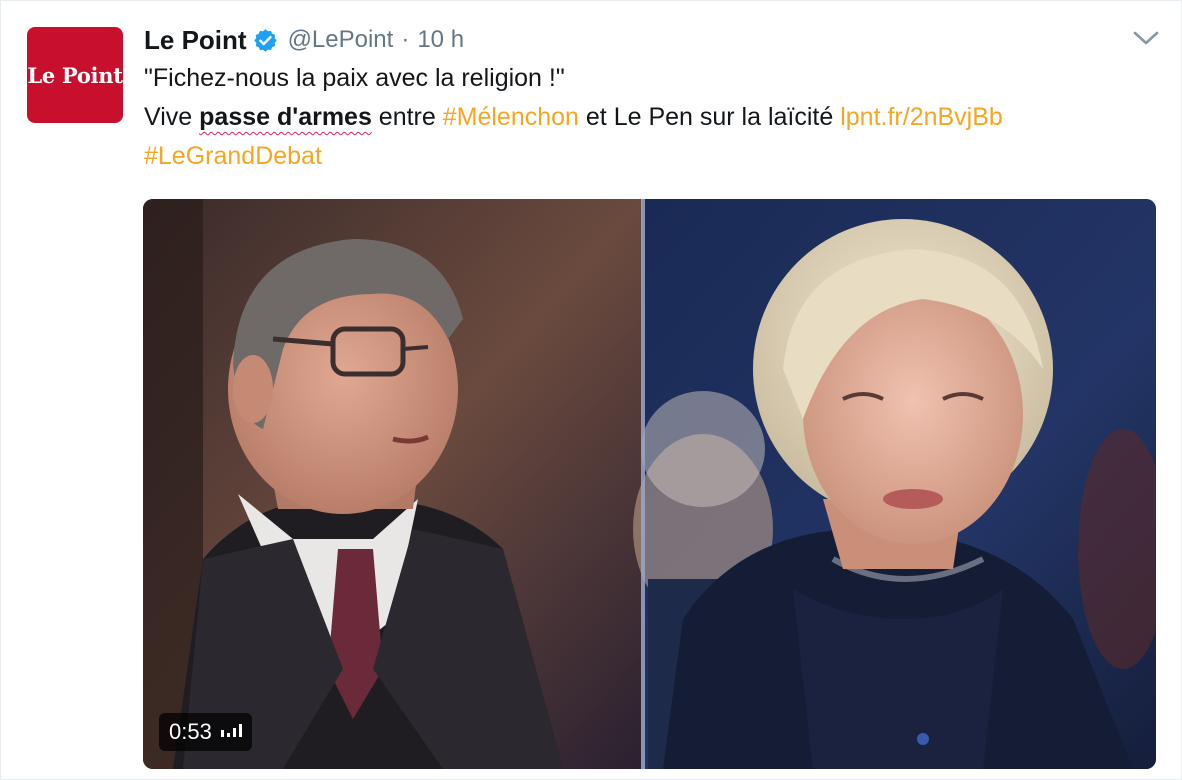 This screenshot has width=1182, height=780. Describe the element at coordinates (195, 40) in the screenshot. I see `account-name: Le Point` at that location.